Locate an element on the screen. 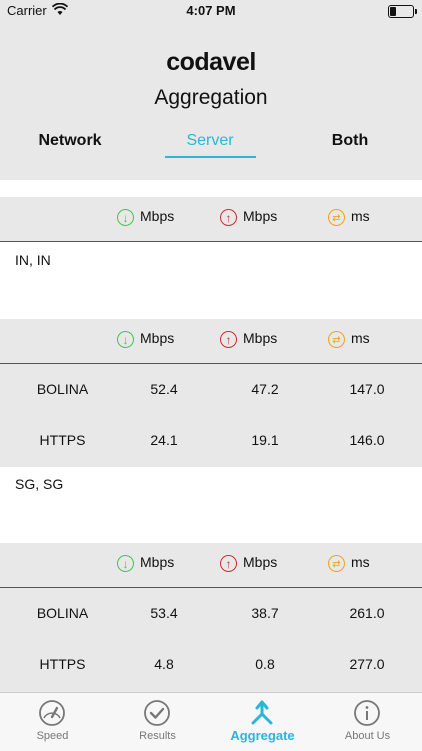 Image resolution: width=422 pixels, height=751 pixels. merge-arrows-icon is located at coordinates (262, 712).